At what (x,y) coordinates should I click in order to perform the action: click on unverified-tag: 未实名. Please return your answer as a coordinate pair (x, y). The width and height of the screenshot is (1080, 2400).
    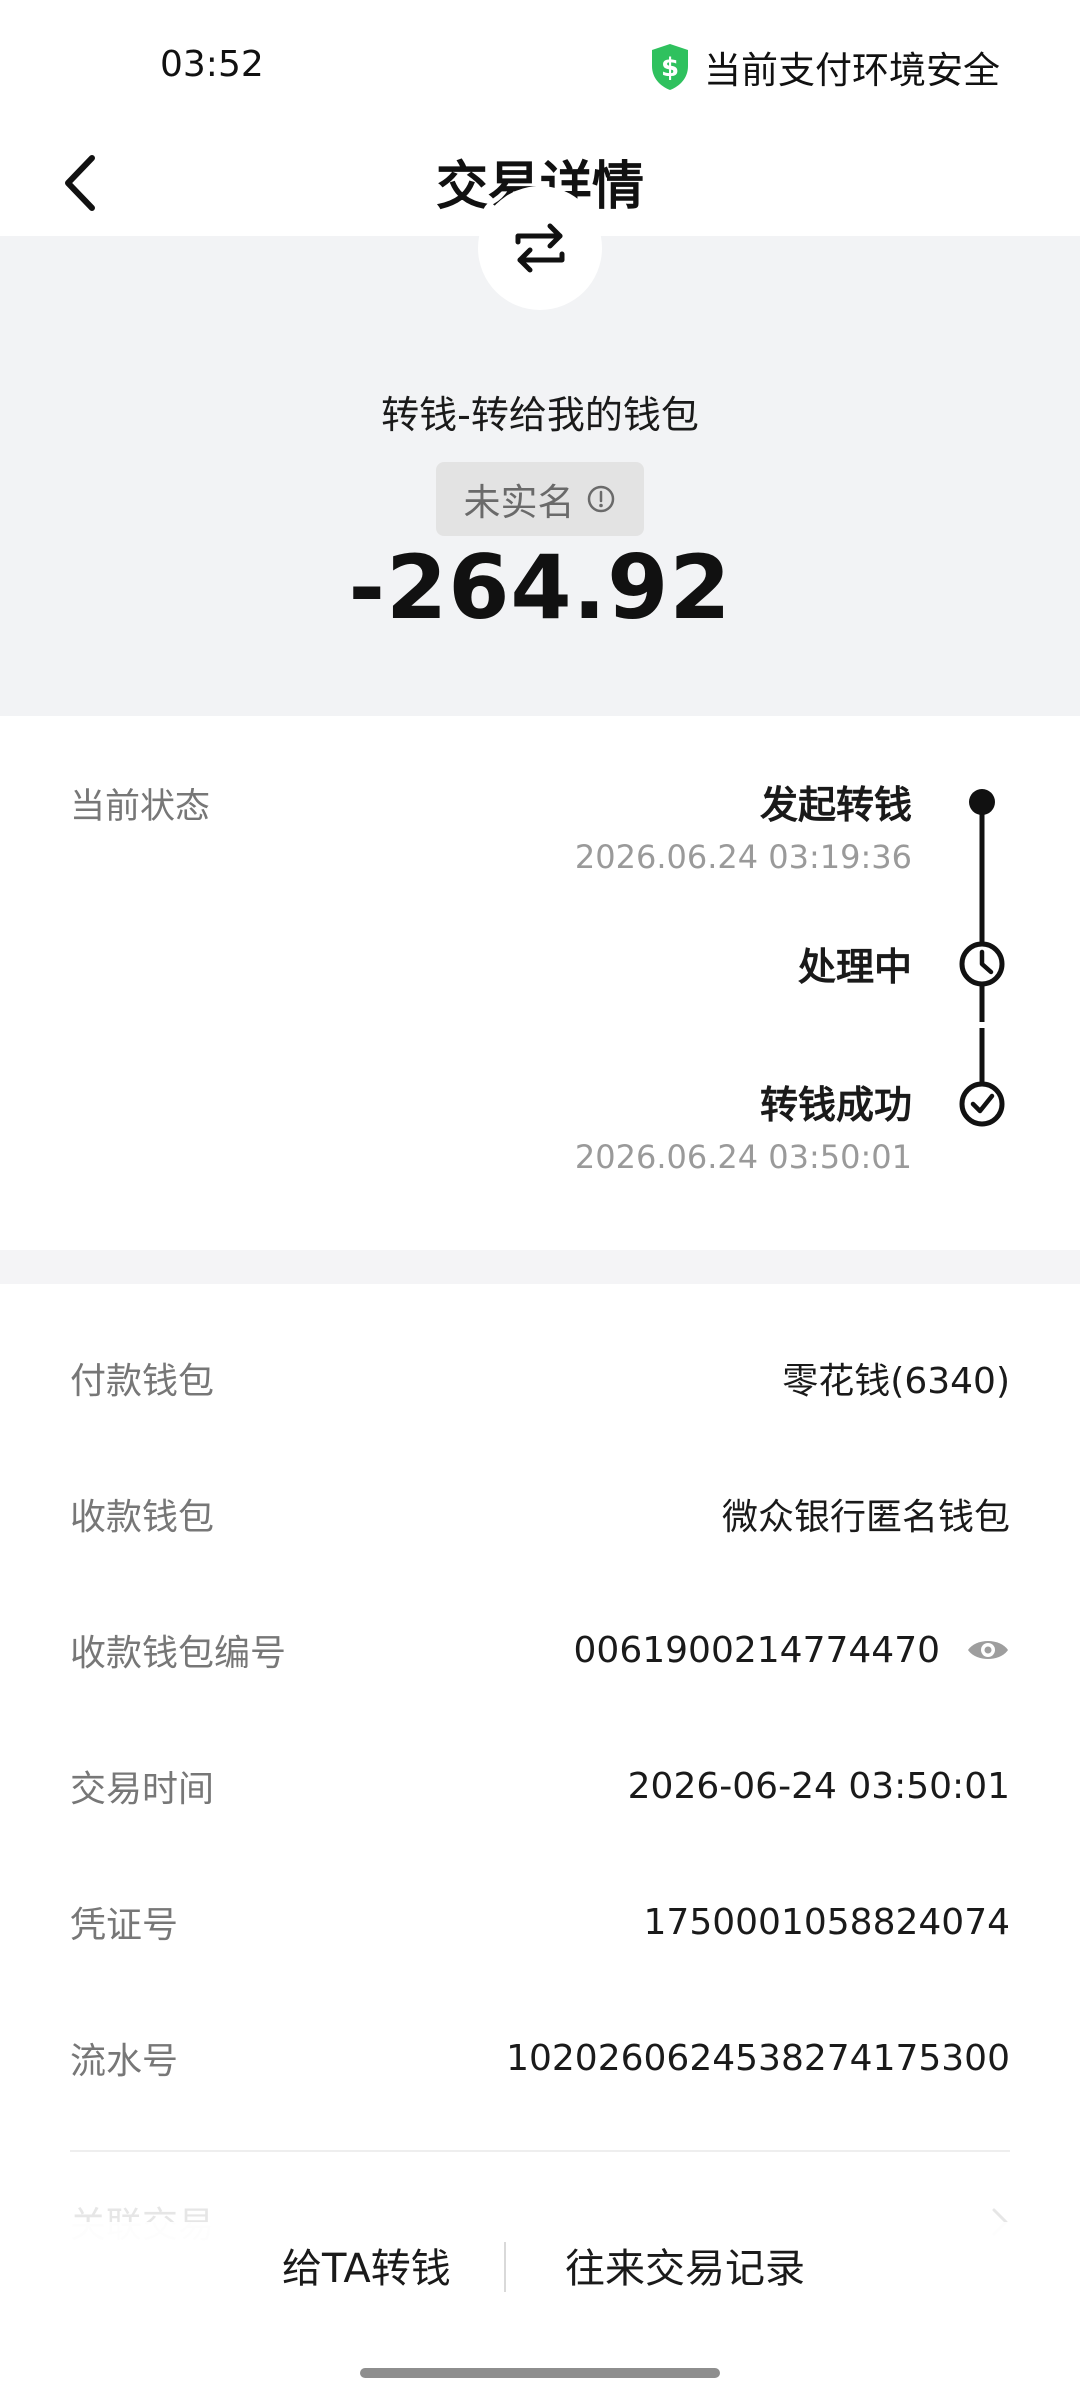
    Looking at the image, I should click on (540, 499).